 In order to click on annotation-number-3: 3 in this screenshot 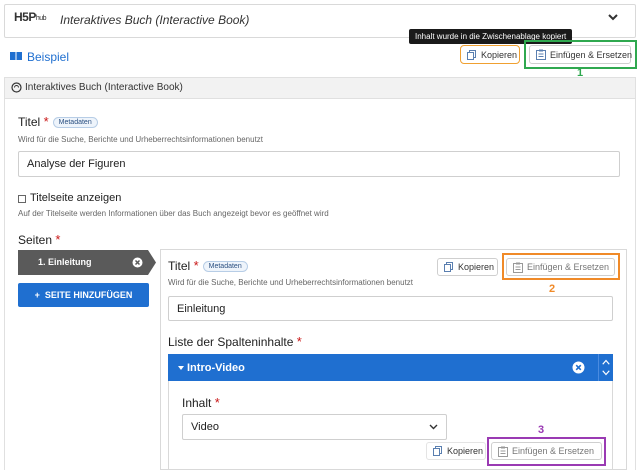, I will do `click(541, 430)`.